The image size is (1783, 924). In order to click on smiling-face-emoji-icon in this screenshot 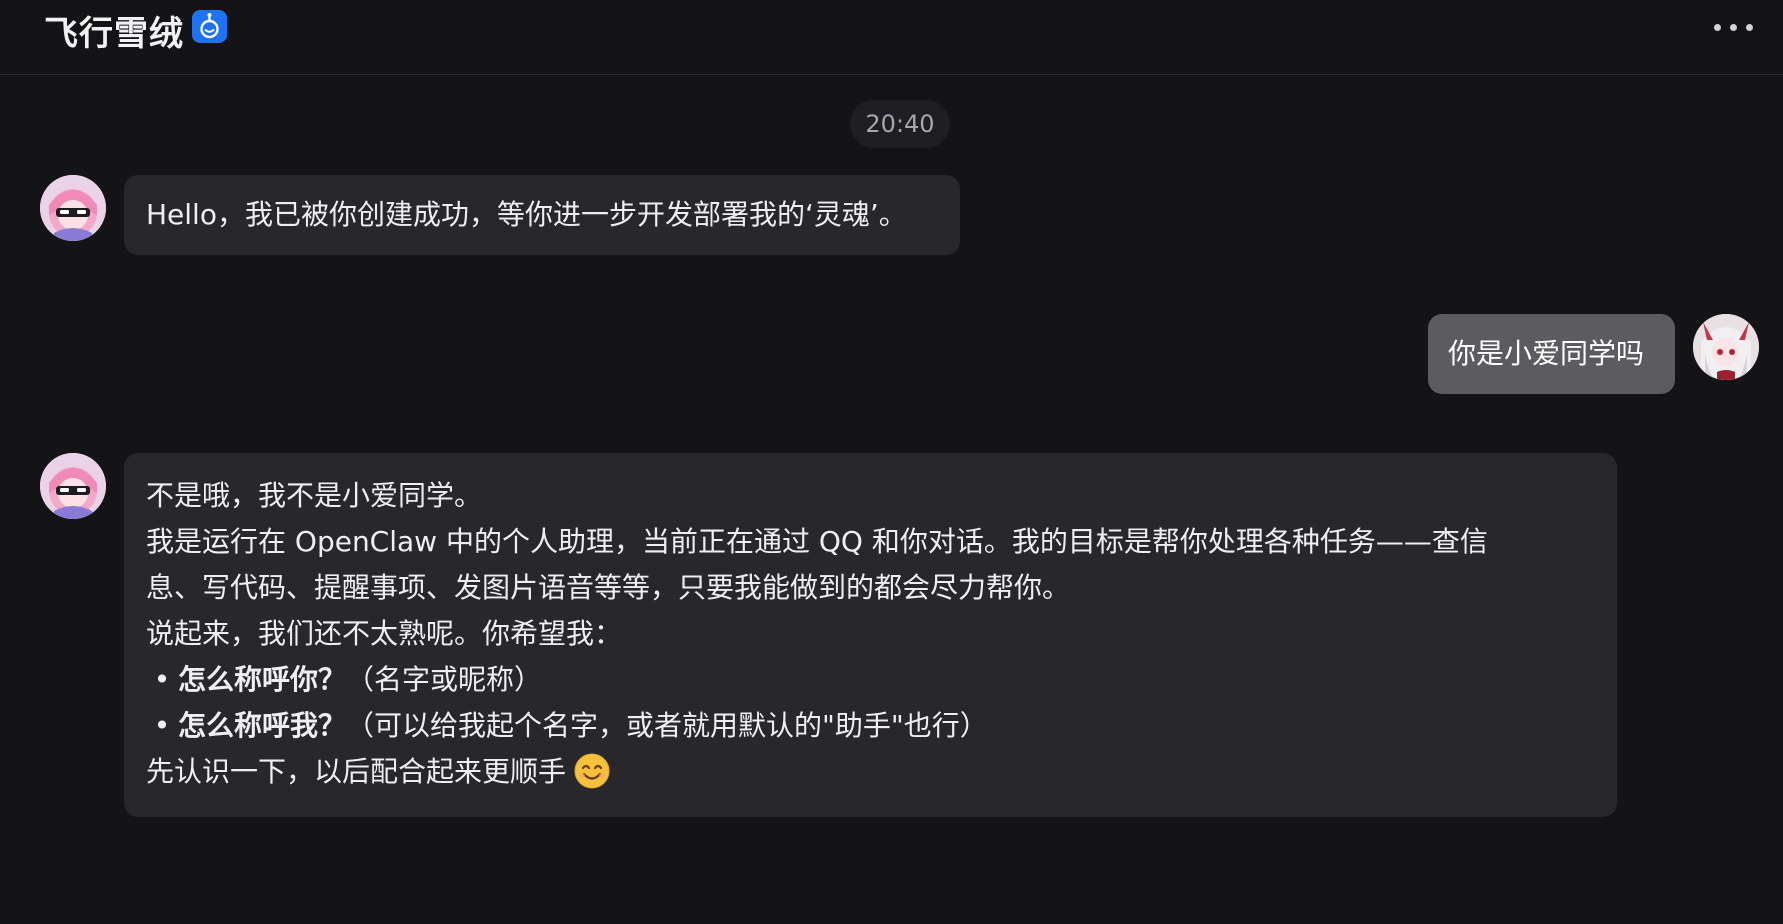, I will do `click(592, 771)`.